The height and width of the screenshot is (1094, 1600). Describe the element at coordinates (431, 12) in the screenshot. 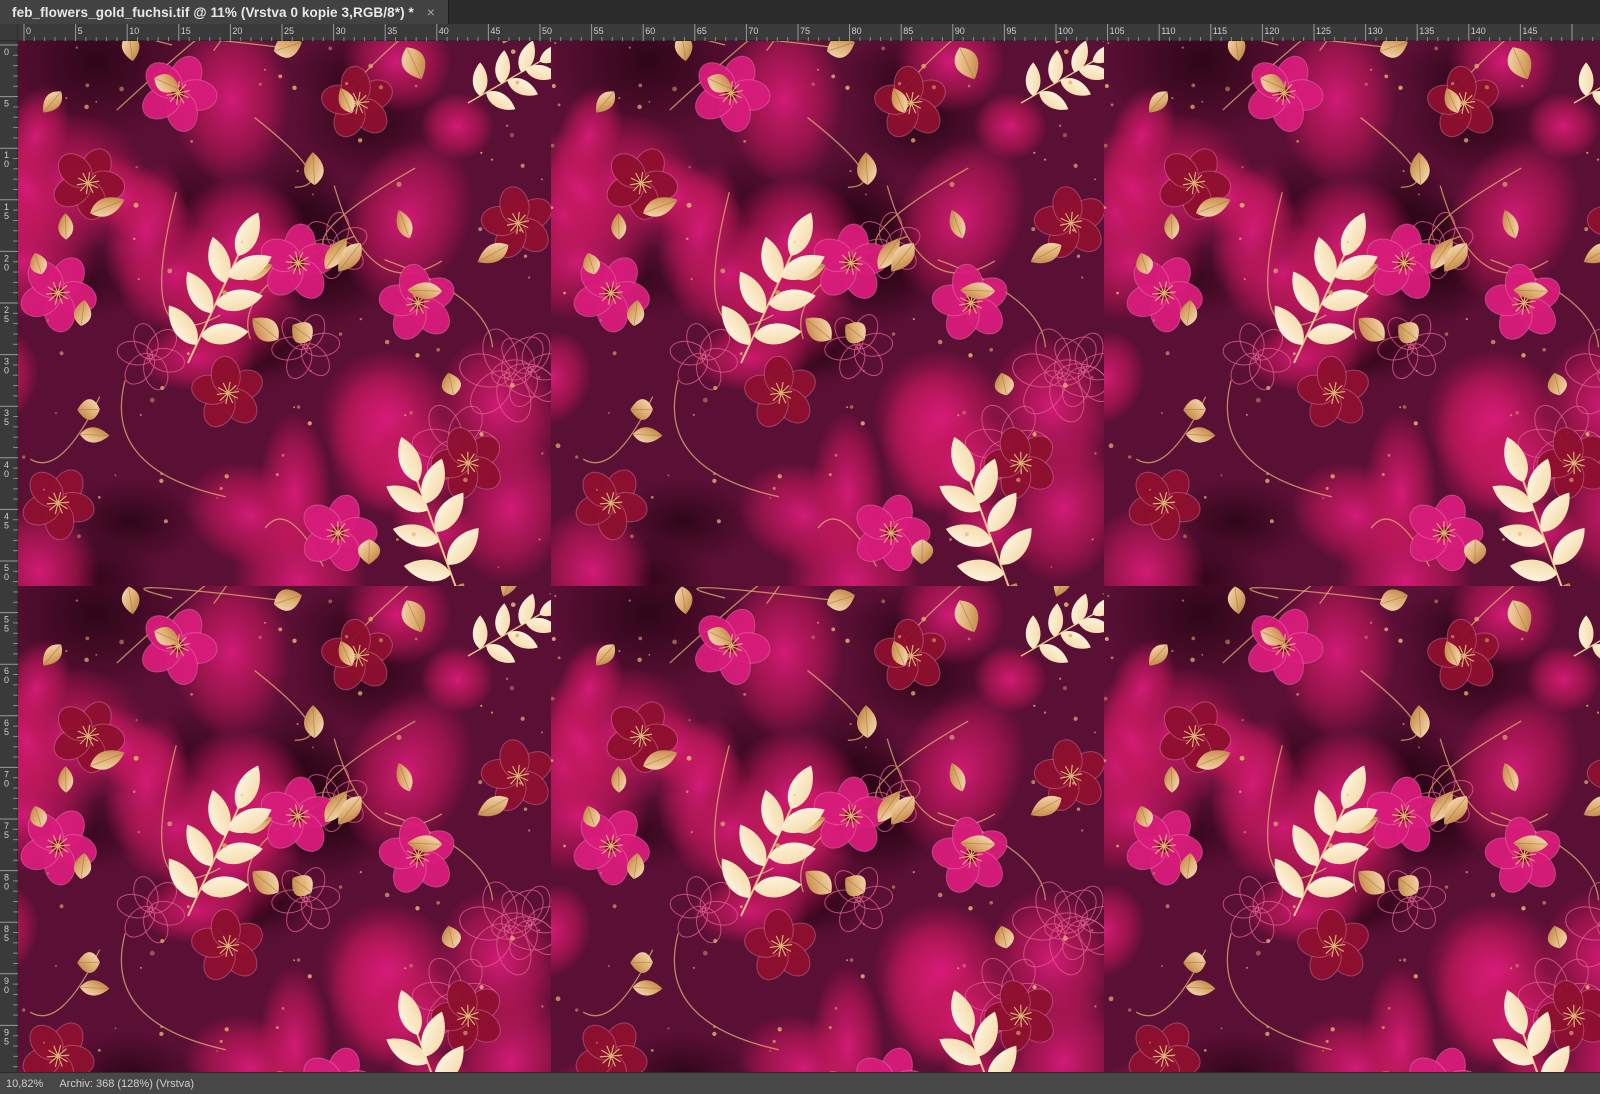

I see `close-tab-icon: ×` at that location.